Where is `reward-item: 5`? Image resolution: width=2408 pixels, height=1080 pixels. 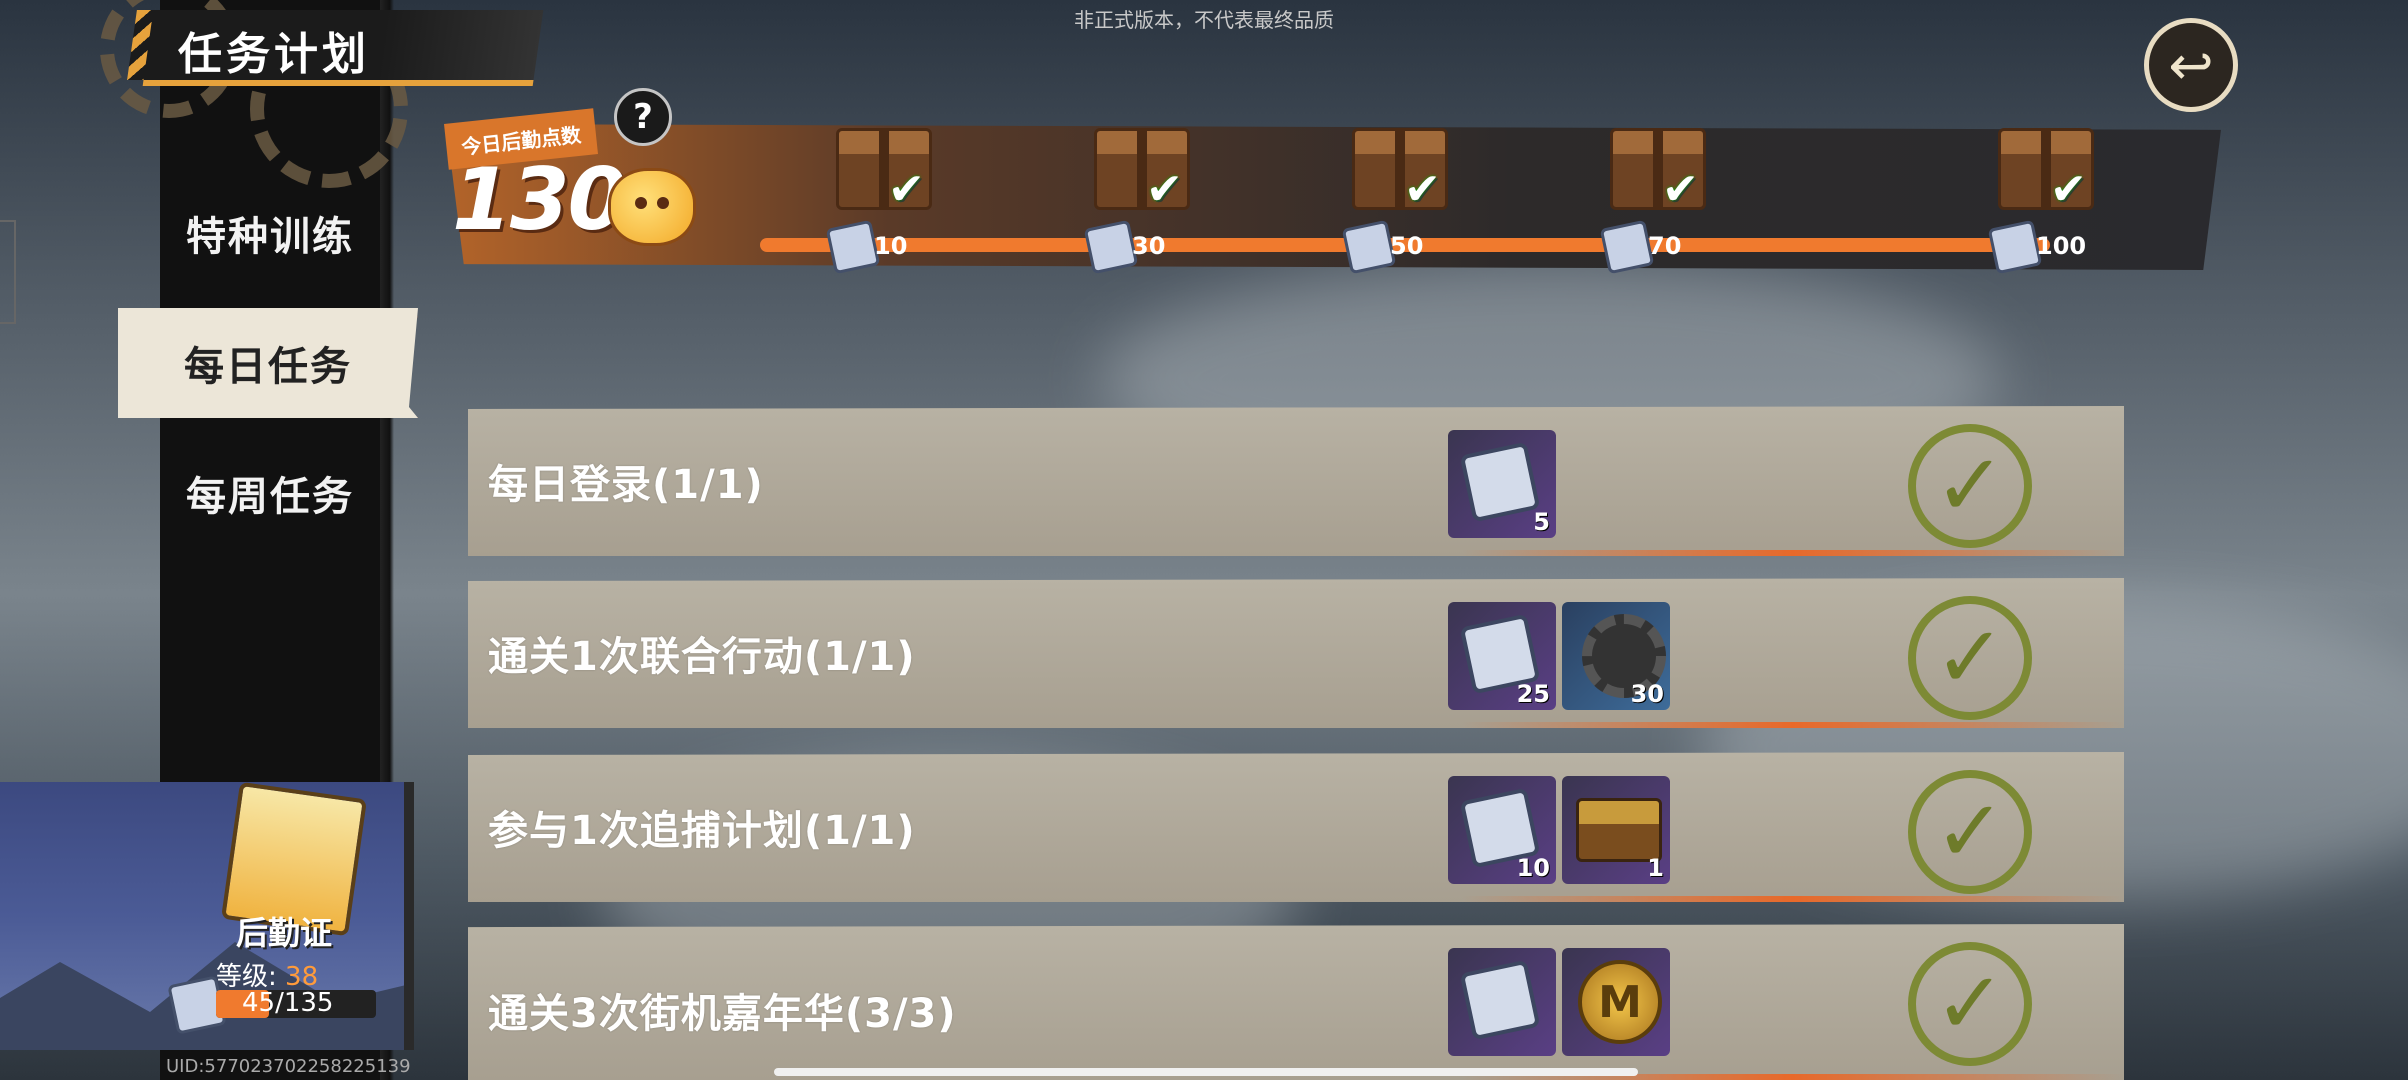
reward-item: 5 is located at coordinates (1502, 484).